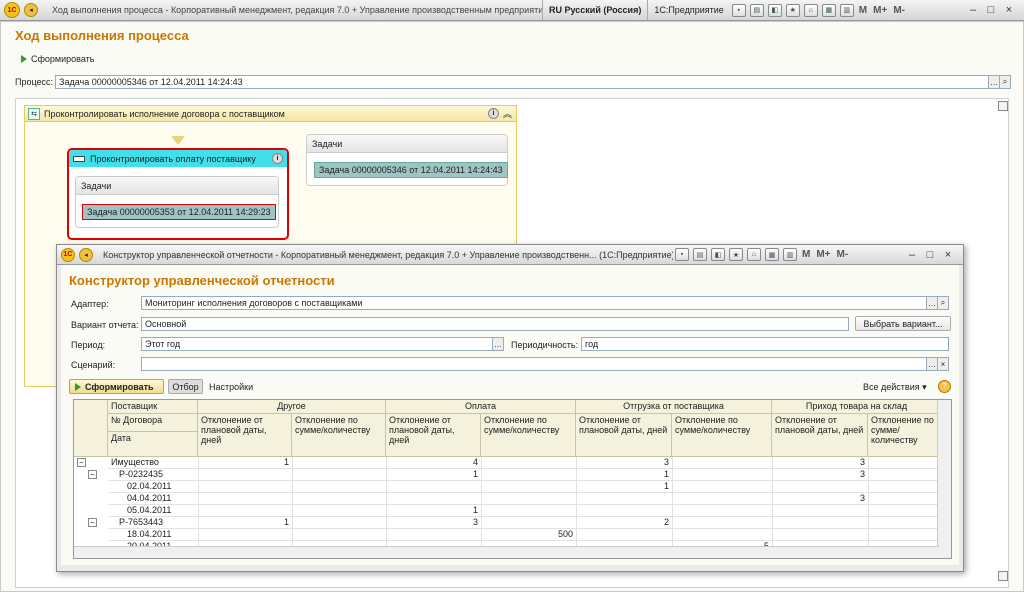  I want to click on close-button: ×, so click(1009, 10).